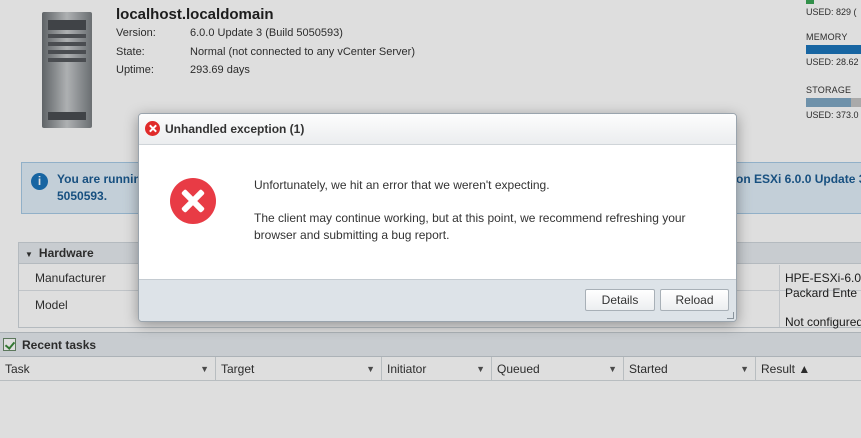  I want to click on reload-button: Reload, so click(694, 300).